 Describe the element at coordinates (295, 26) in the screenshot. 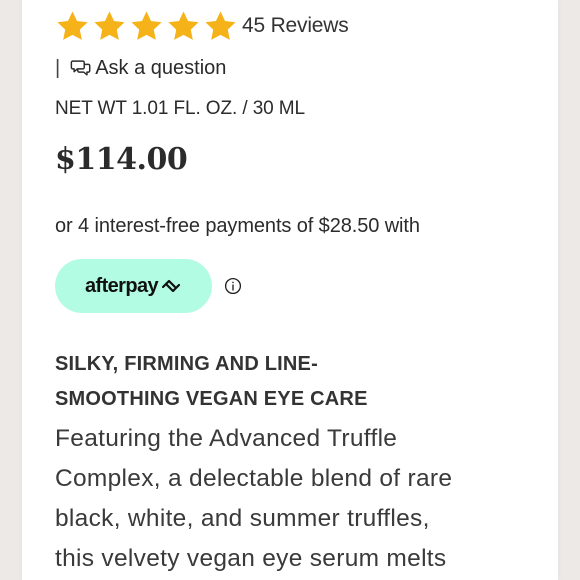

I see `reviews-count-link: 45 Reviews` at that location.